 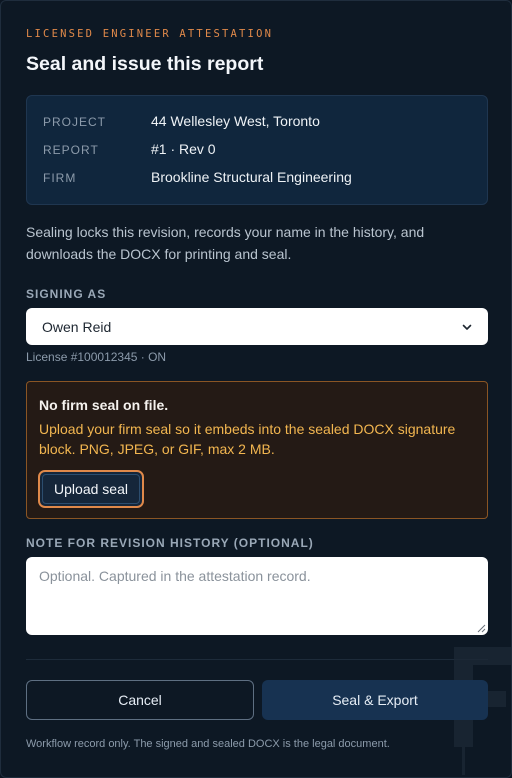 I want to click on summary-value: 44 Wellesley West, Toronto, so click(x=235, y=121).